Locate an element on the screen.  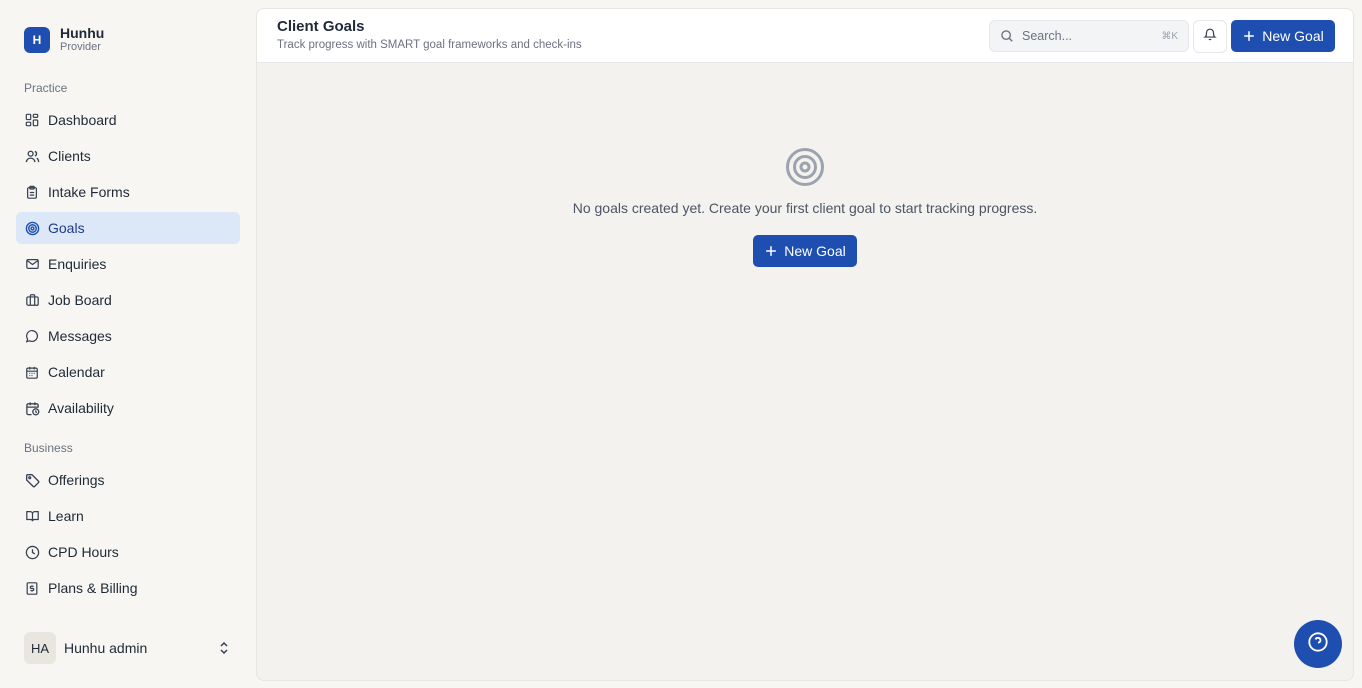
sidebar-item-label: Dashboard is located at coordinates (82, 120).